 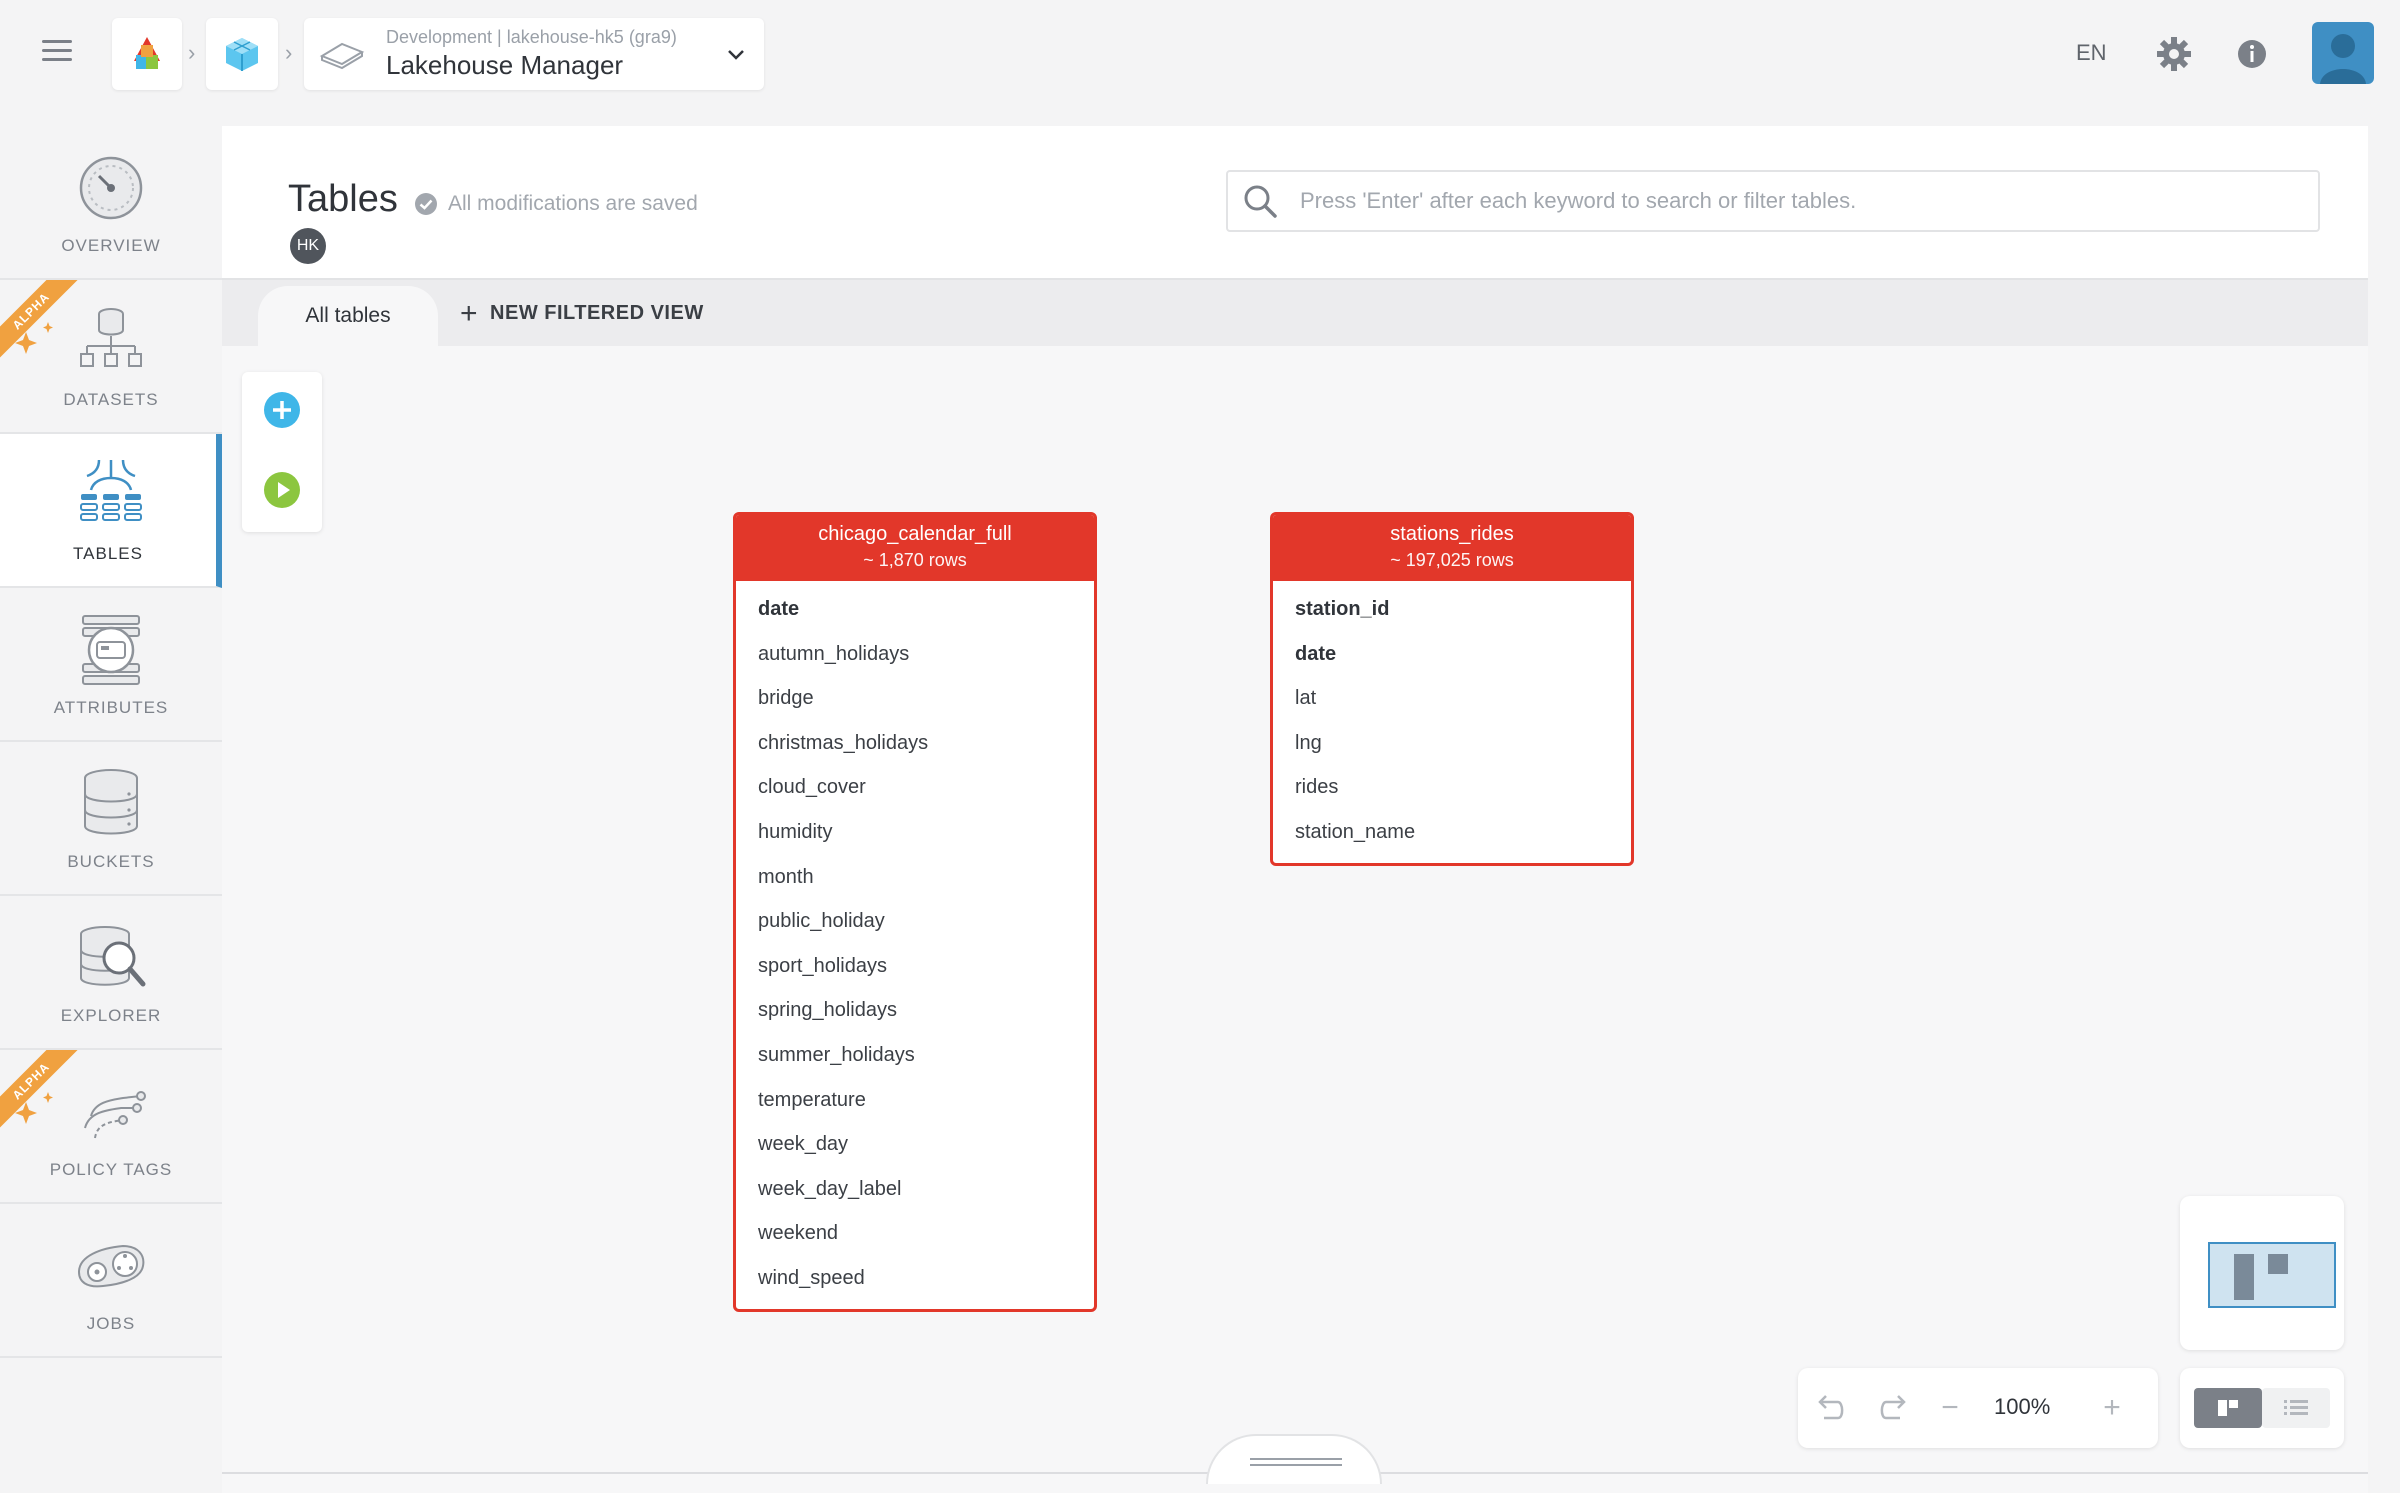 I want to click on column-item: spring_holidays, so click(x=926, y=1010).